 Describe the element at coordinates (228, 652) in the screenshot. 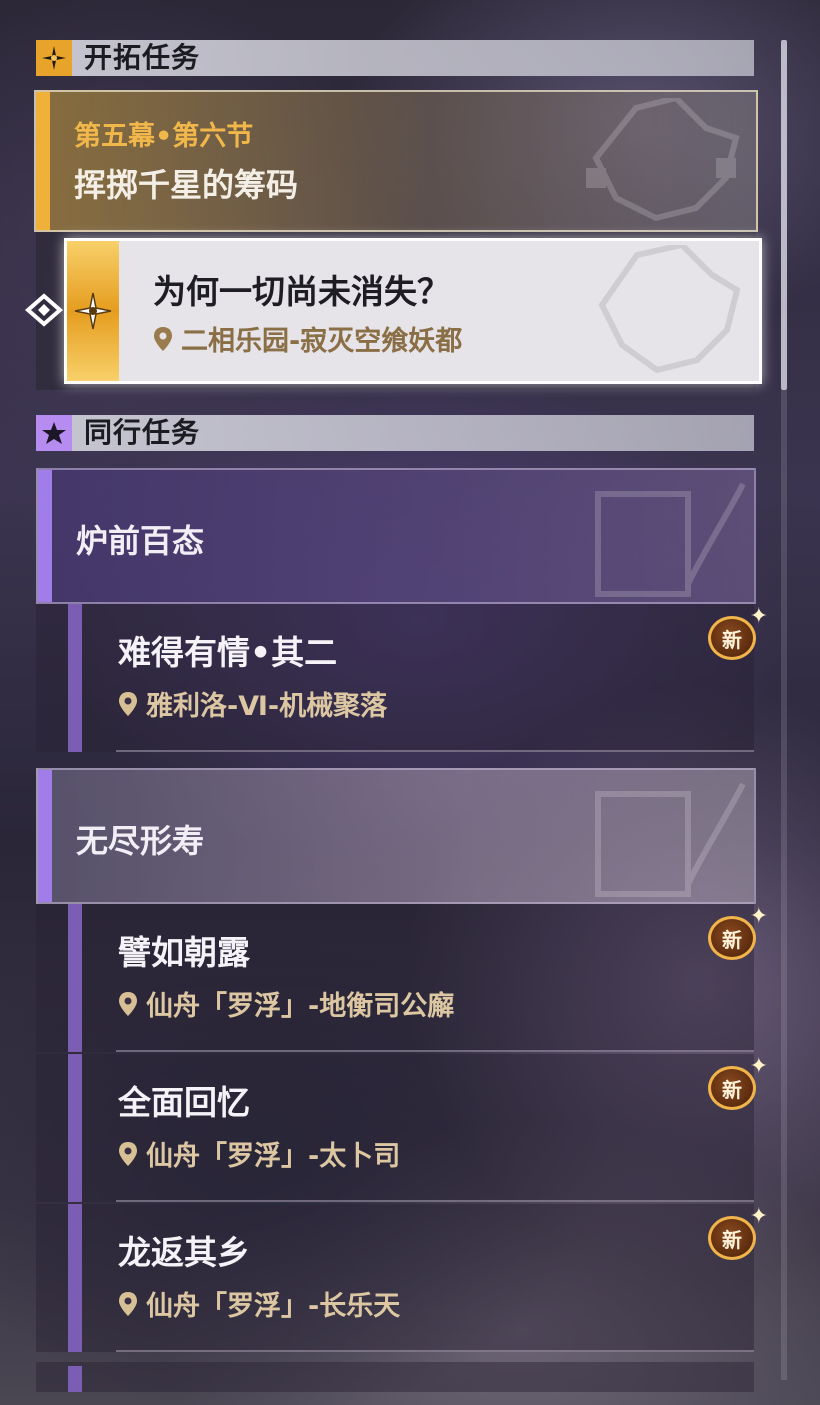

I see `quest-title: 难得有情•其二` at that location.